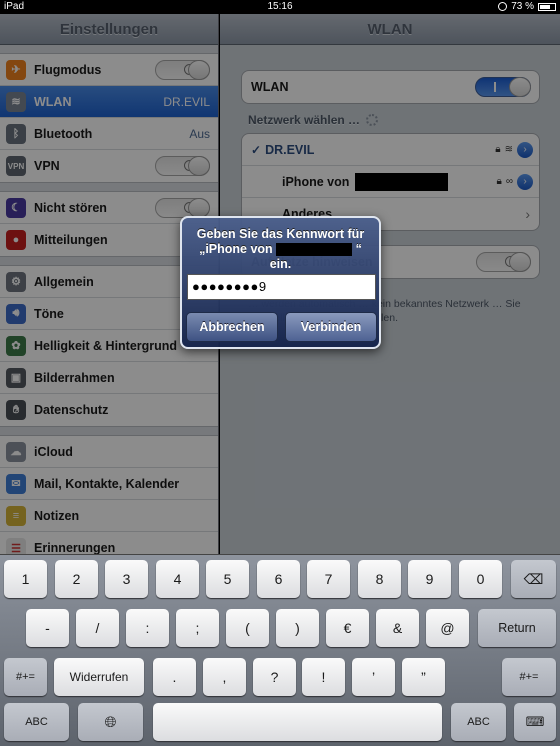 Image resolution: width=560 pixels, height=746 pixels. I want to click on key-hyphen: -, so click(47, 628).